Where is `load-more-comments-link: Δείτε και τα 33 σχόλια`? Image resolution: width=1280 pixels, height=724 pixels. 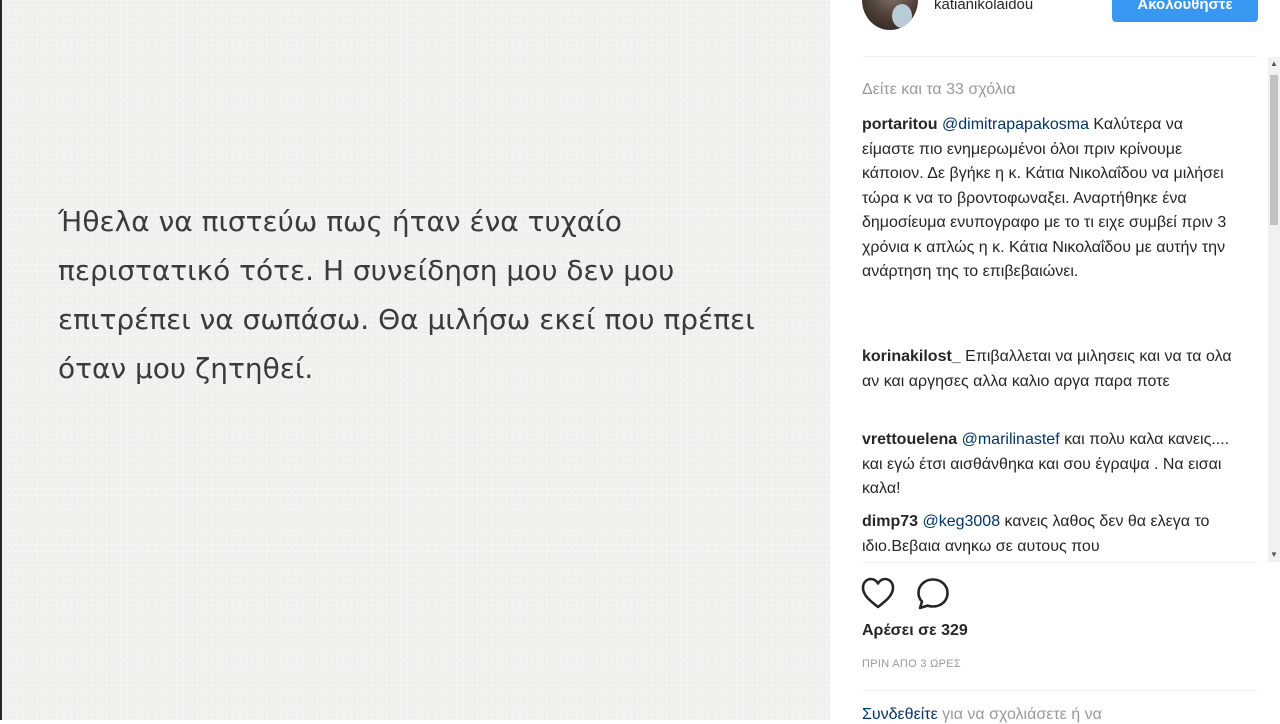 load-more-comments-link: Δείτε και τα 33 σχόλια is located at coordinates (939, 90).